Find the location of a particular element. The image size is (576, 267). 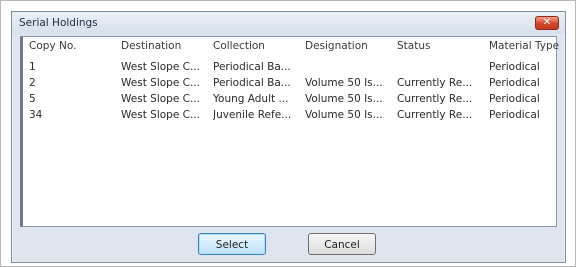

column-header-copy-no: Copy No. is located at coordinates (69, 46).